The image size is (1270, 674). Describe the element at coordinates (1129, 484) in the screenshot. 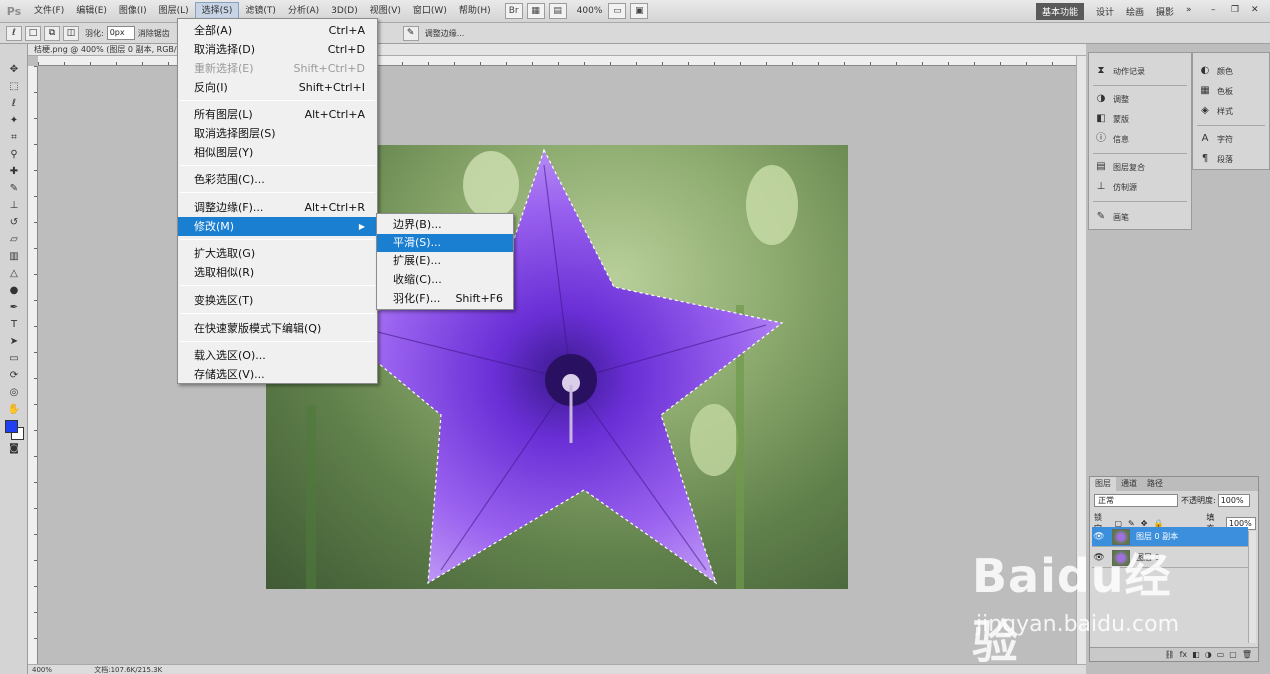

I see `tab-channels: 通道` at that location.